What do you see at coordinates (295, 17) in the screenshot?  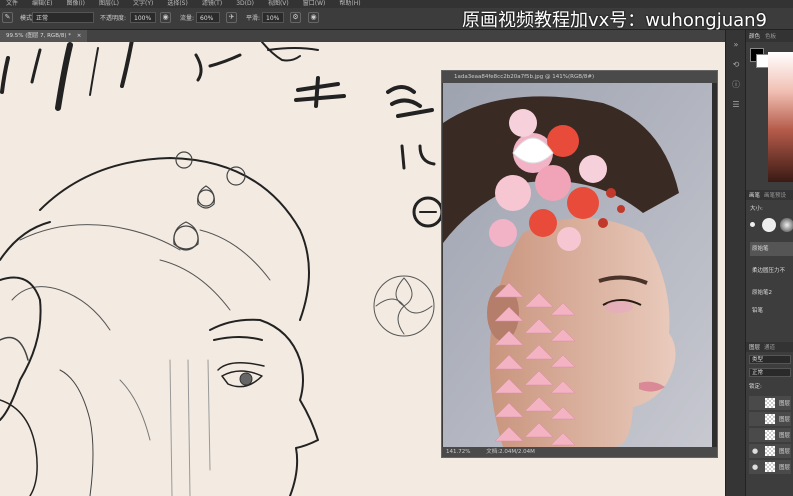 I see `gear-icon: ⚙` at bounding box center [295, 17].